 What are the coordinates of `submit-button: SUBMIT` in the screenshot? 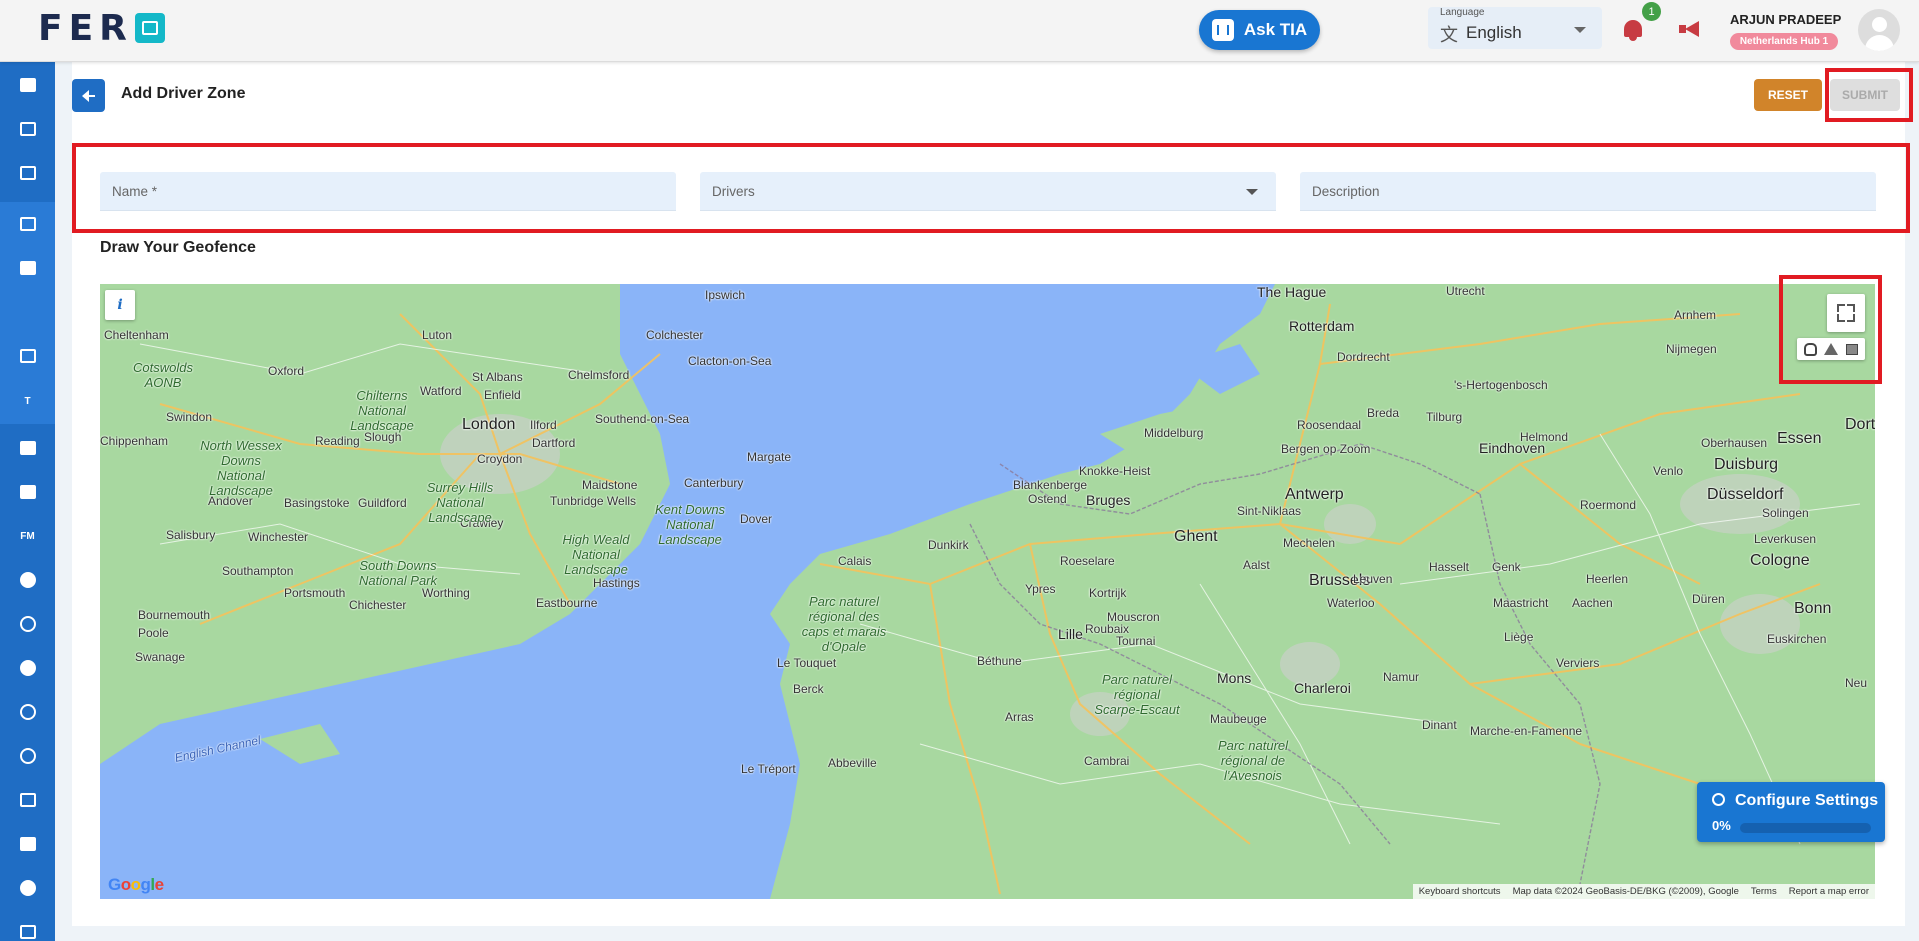 It's located at (1865, 95).